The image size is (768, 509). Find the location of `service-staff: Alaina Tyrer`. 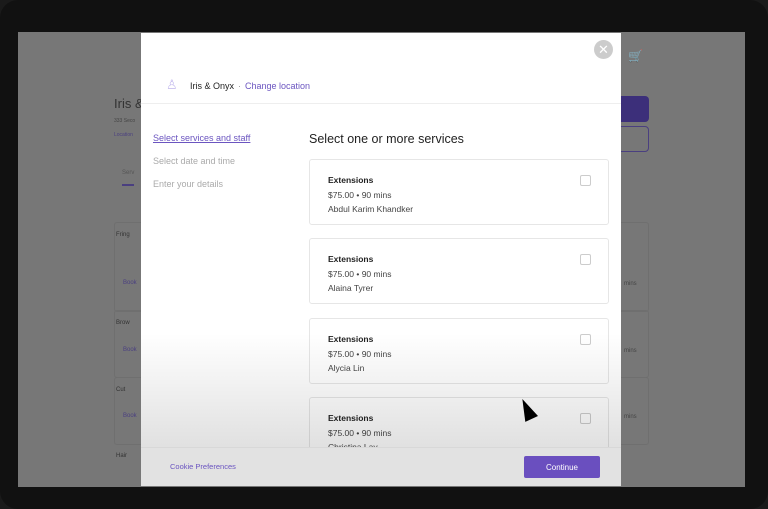

service-staff: Alaina Tyrer is located at coordinates (351, 288).